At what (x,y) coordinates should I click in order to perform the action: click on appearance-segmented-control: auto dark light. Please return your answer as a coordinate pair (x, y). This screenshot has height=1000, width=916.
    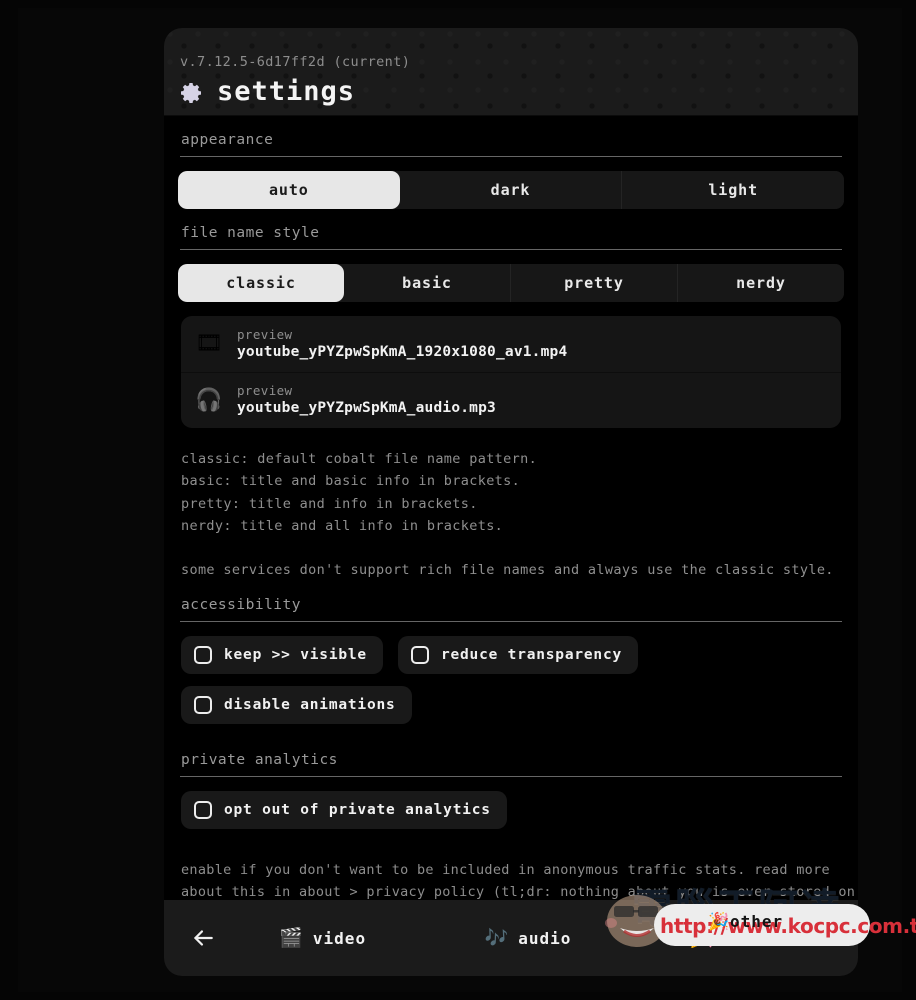
    Looking at the image, I should click on (511, 190).